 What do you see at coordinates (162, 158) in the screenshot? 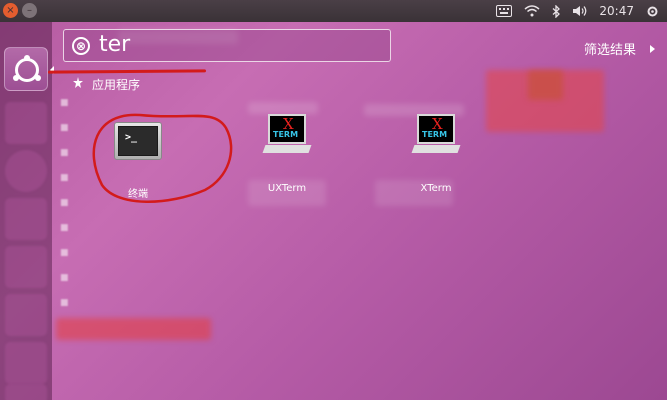
I see `red-circle-annotation` at bounding box center [162, 158].